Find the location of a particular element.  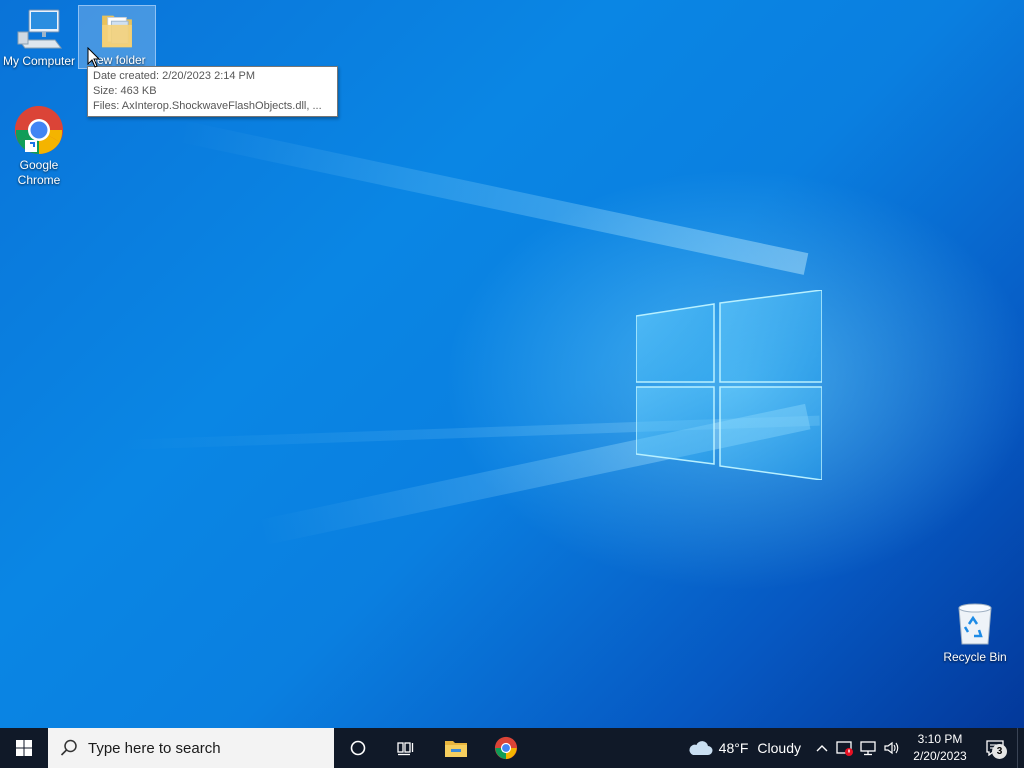

security-warning-icon is located at coordinates (844, 748).